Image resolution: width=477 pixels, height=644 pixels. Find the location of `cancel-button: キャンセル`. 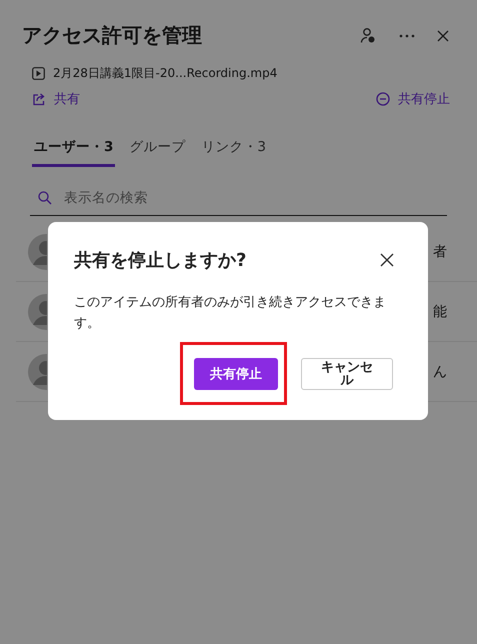

cancel-button: キャンセル is located at coordinates (347, 374).